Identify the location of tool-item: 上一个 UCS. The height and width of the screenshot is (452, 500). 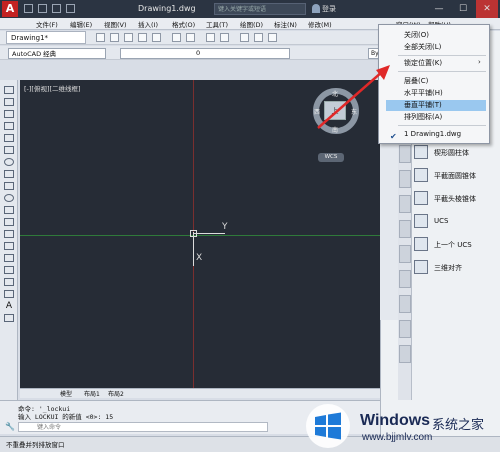
(453, 245).